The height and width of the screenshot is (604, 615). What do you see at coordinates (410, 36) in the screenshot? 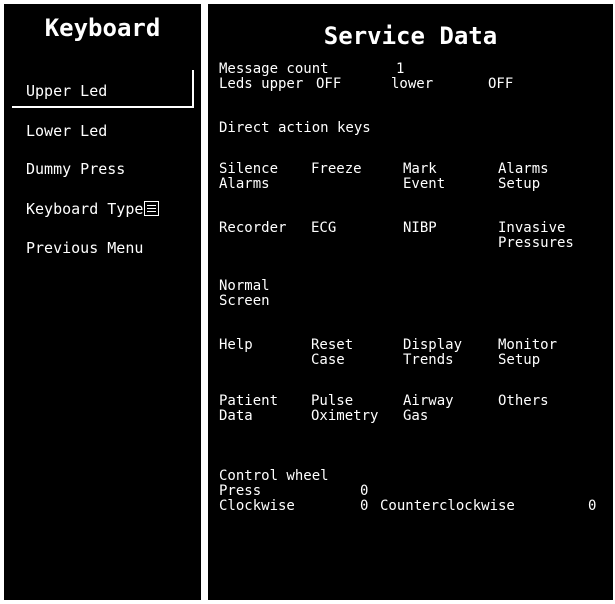
I see `service-data-title: Service Data` at bounding box center [410, 36].